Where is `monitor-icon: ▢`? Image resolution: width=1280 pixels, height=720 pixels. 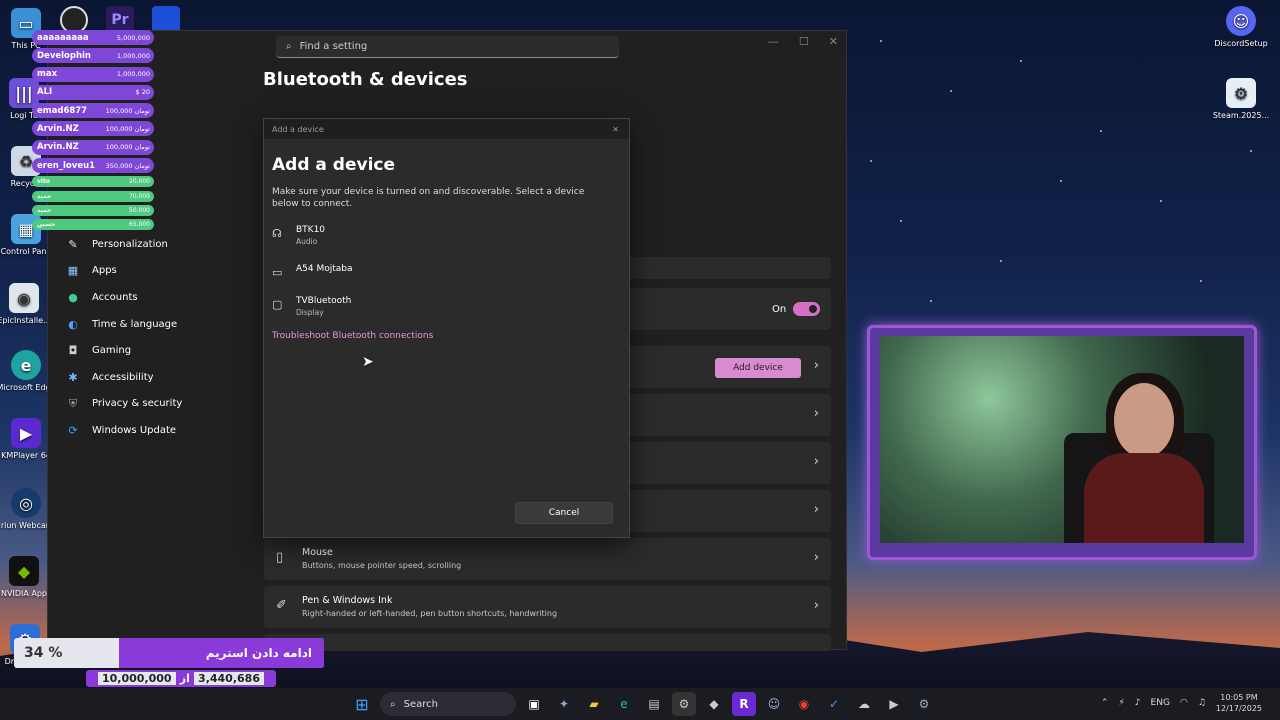
monitor-icon: ▢ is located at coordinates (277, 304).